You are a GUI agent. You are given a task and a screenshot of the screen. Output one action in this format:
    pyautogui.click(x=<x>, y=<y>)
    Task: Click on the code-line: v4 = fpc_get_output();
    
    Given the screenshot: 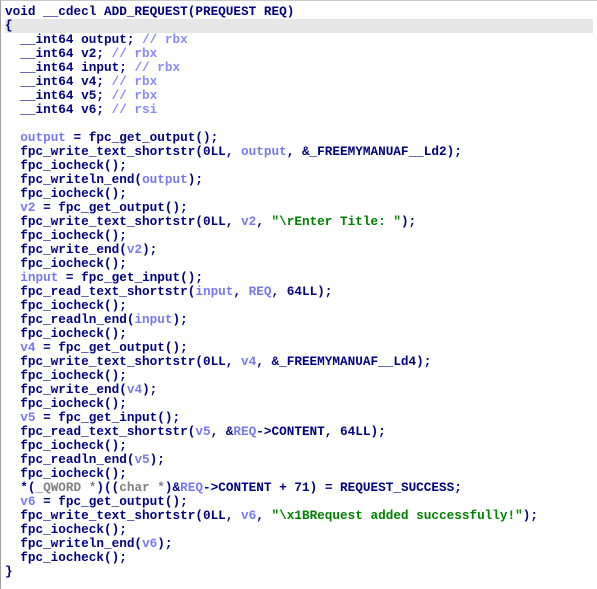 What is the action you would take?
    pyautogui.click(x=299, y=348)
    